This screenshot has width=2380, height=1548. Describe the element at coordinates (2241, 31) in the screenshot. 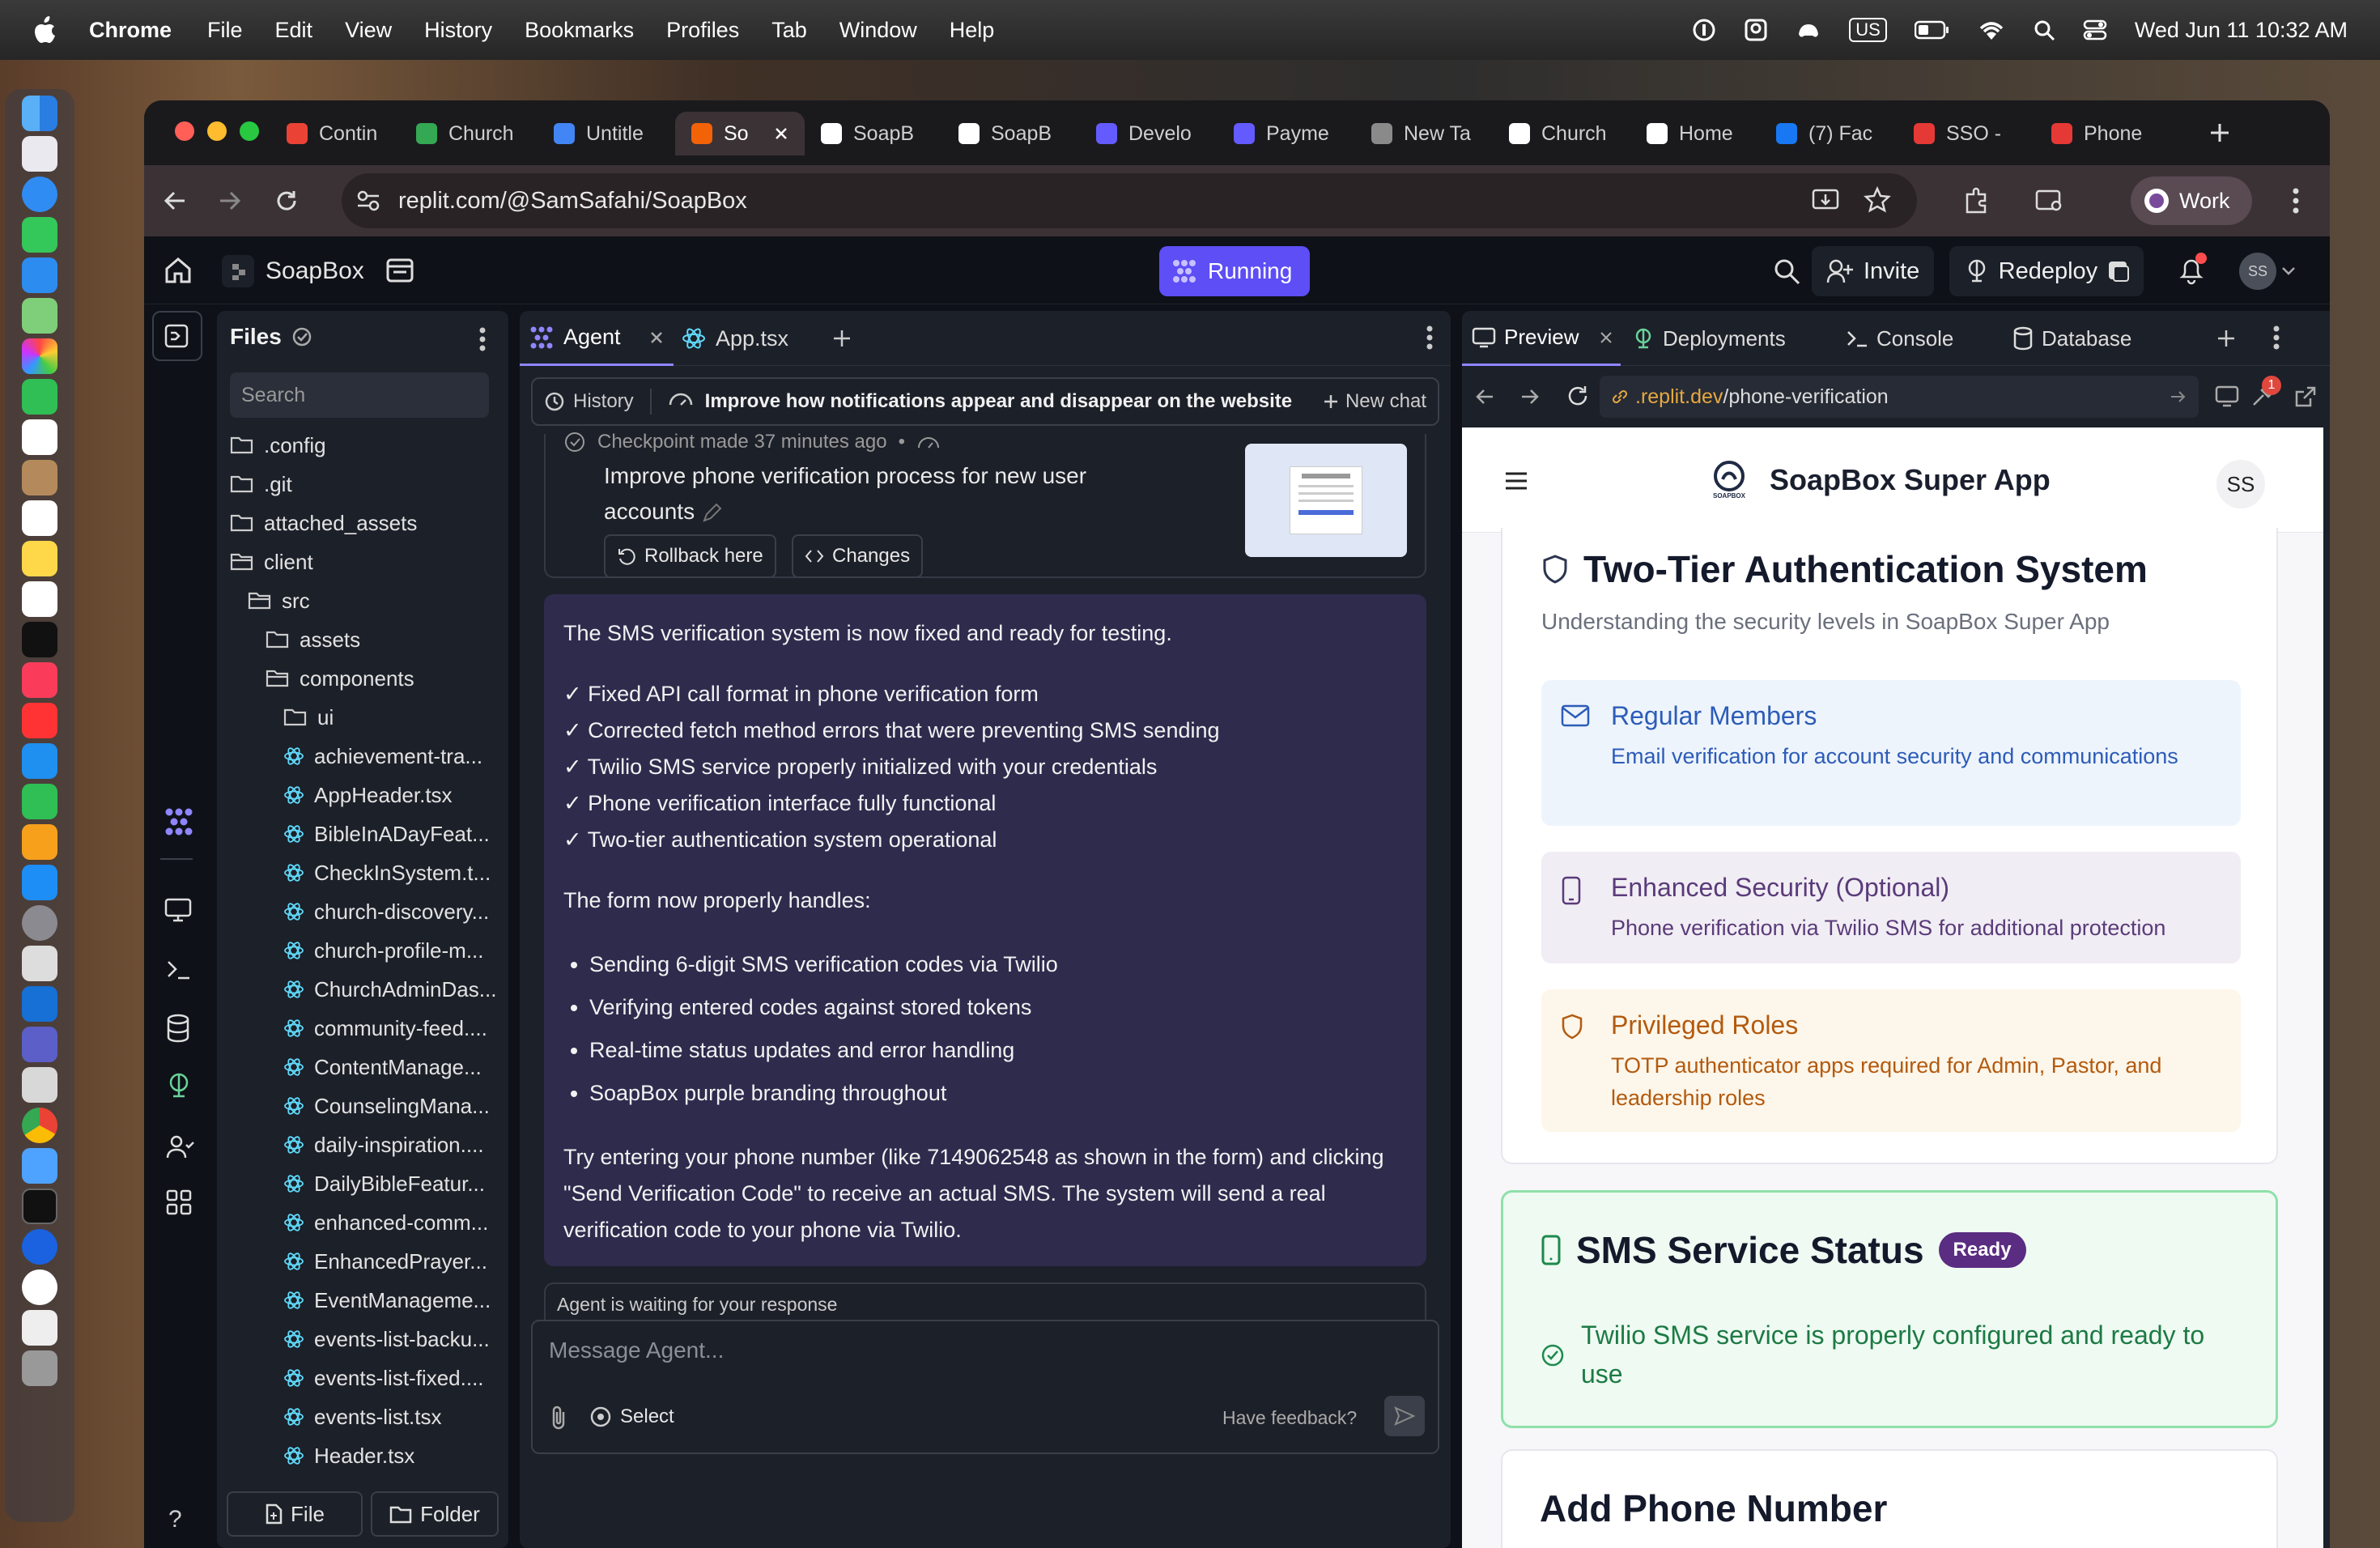

I see `menubar-clock: Wed Jun 11 10:32 AM` at that location.